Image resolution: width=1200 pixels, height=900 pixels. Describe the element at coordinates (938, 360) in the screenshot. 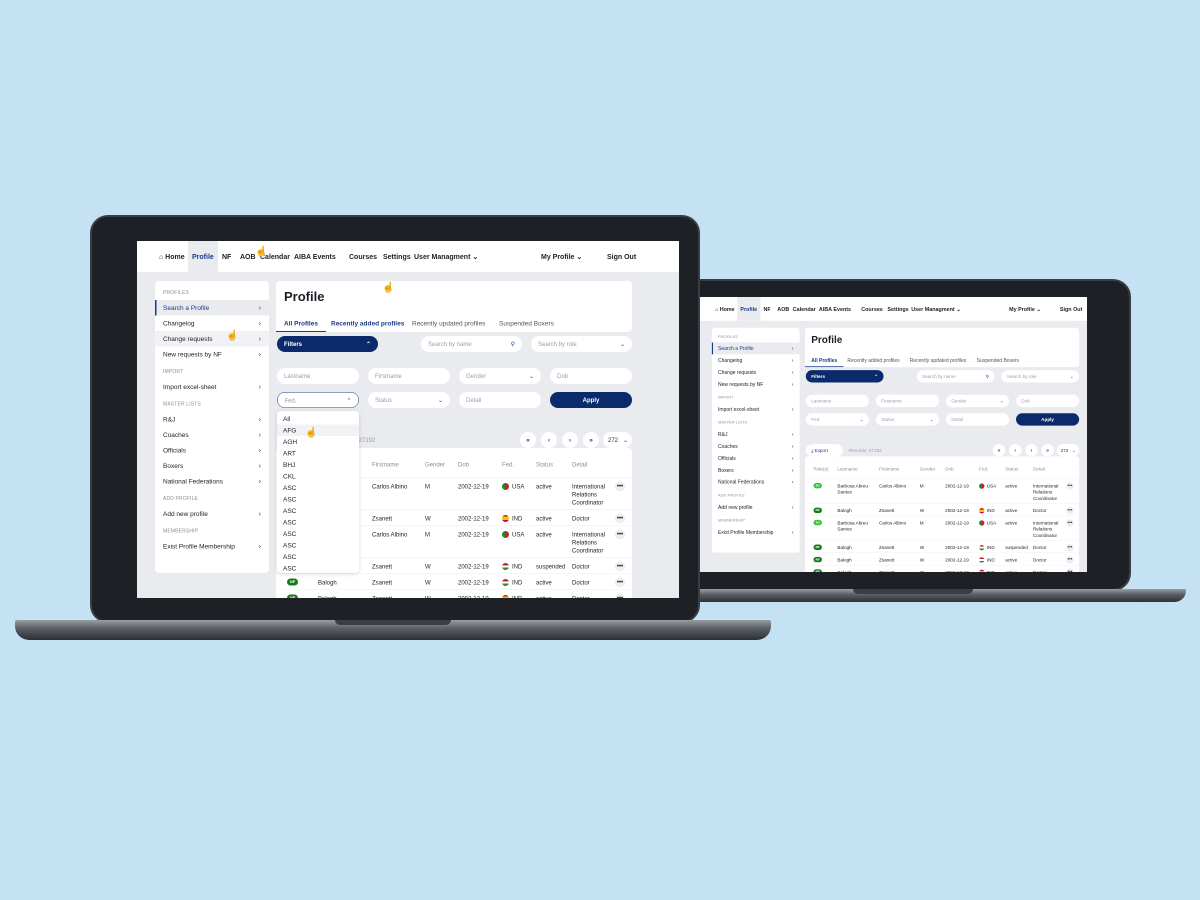

I see `tab-recently-updated: Recently updated profiles` at that location.